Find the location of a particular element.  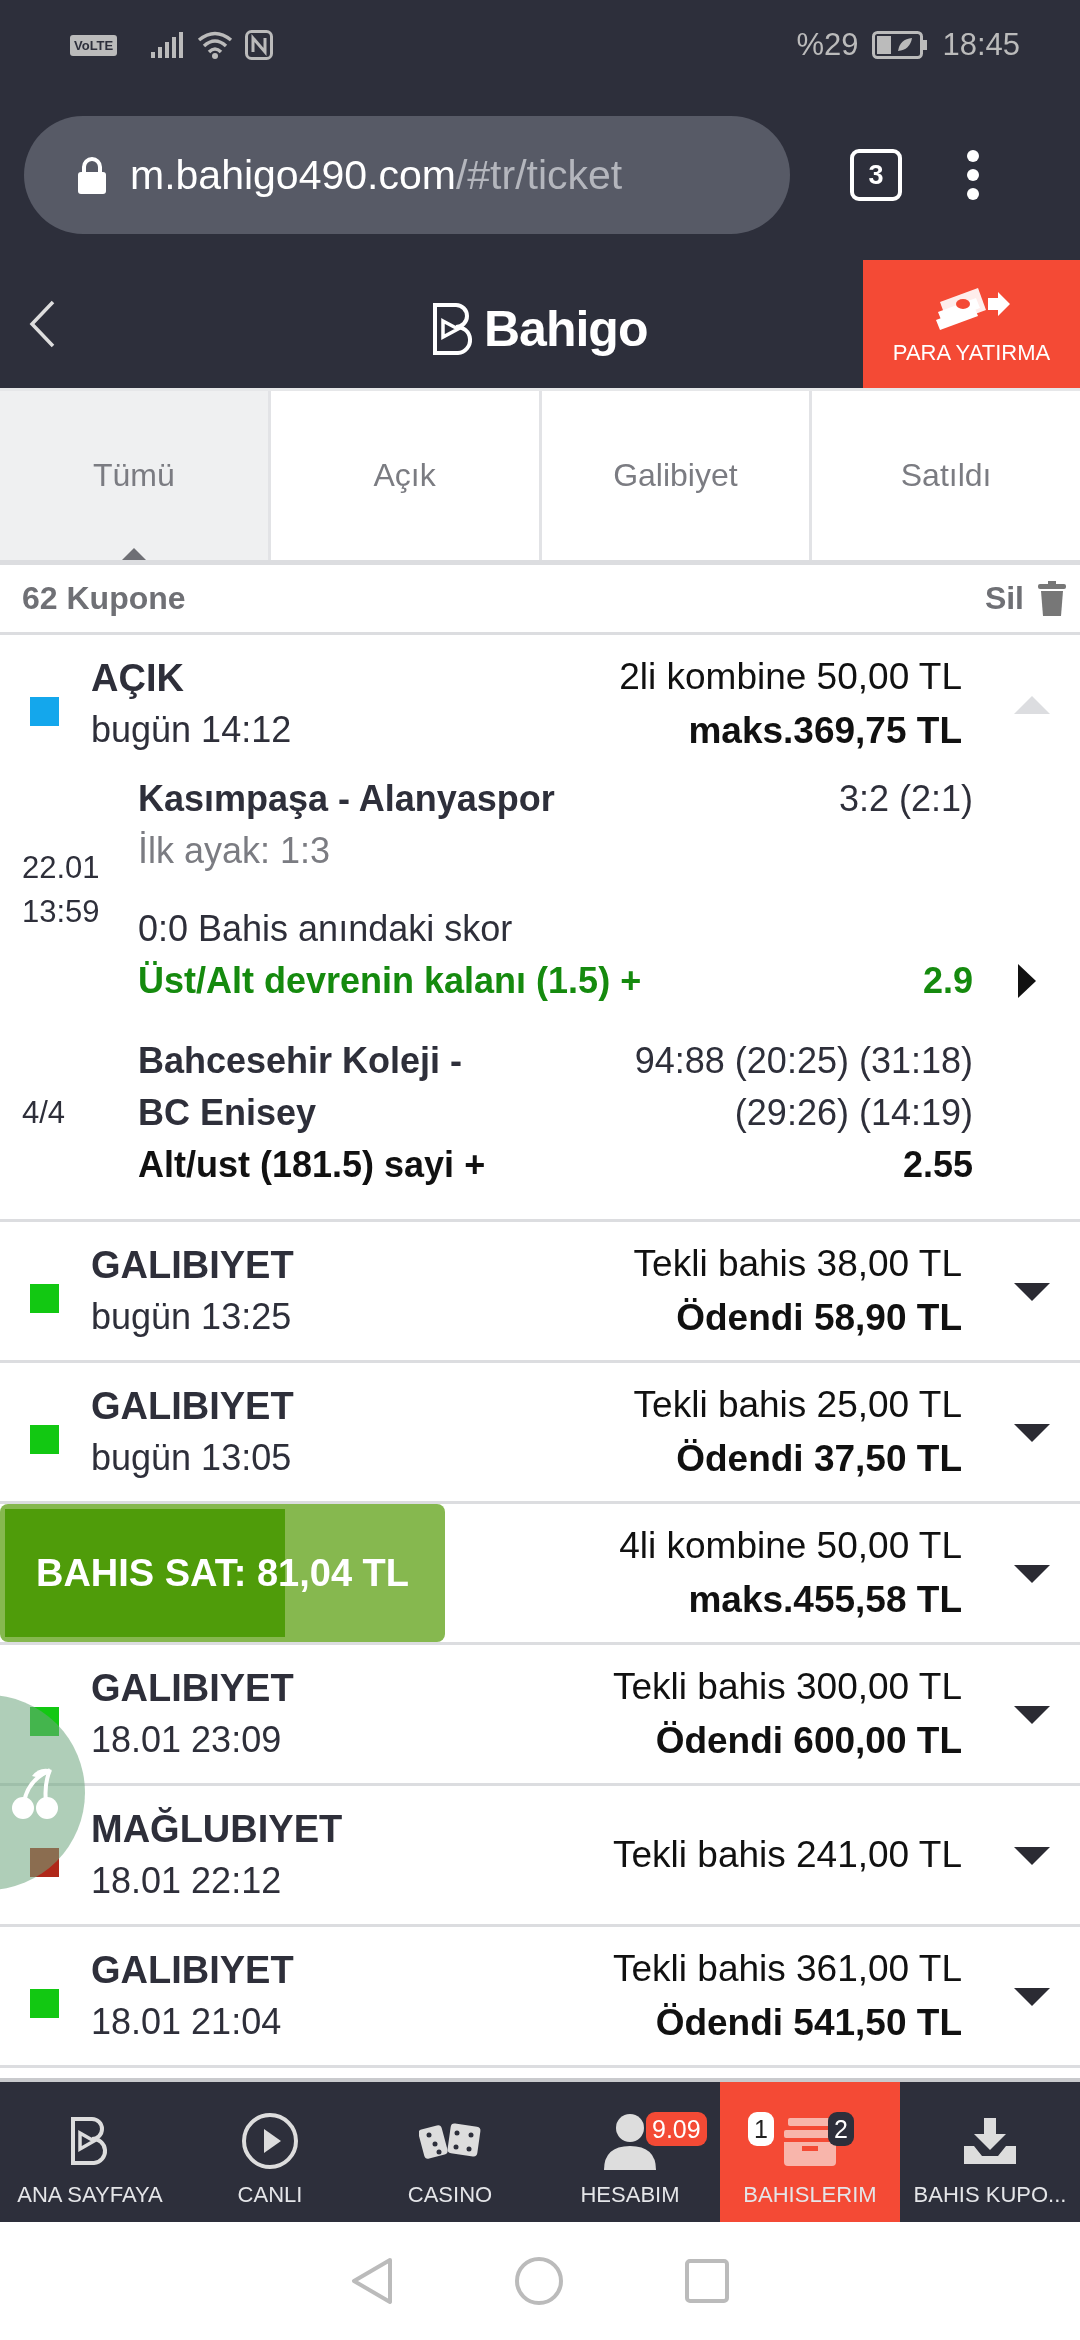

ticket-date: bugün 13:05 is located at coordinates (192, 1458).